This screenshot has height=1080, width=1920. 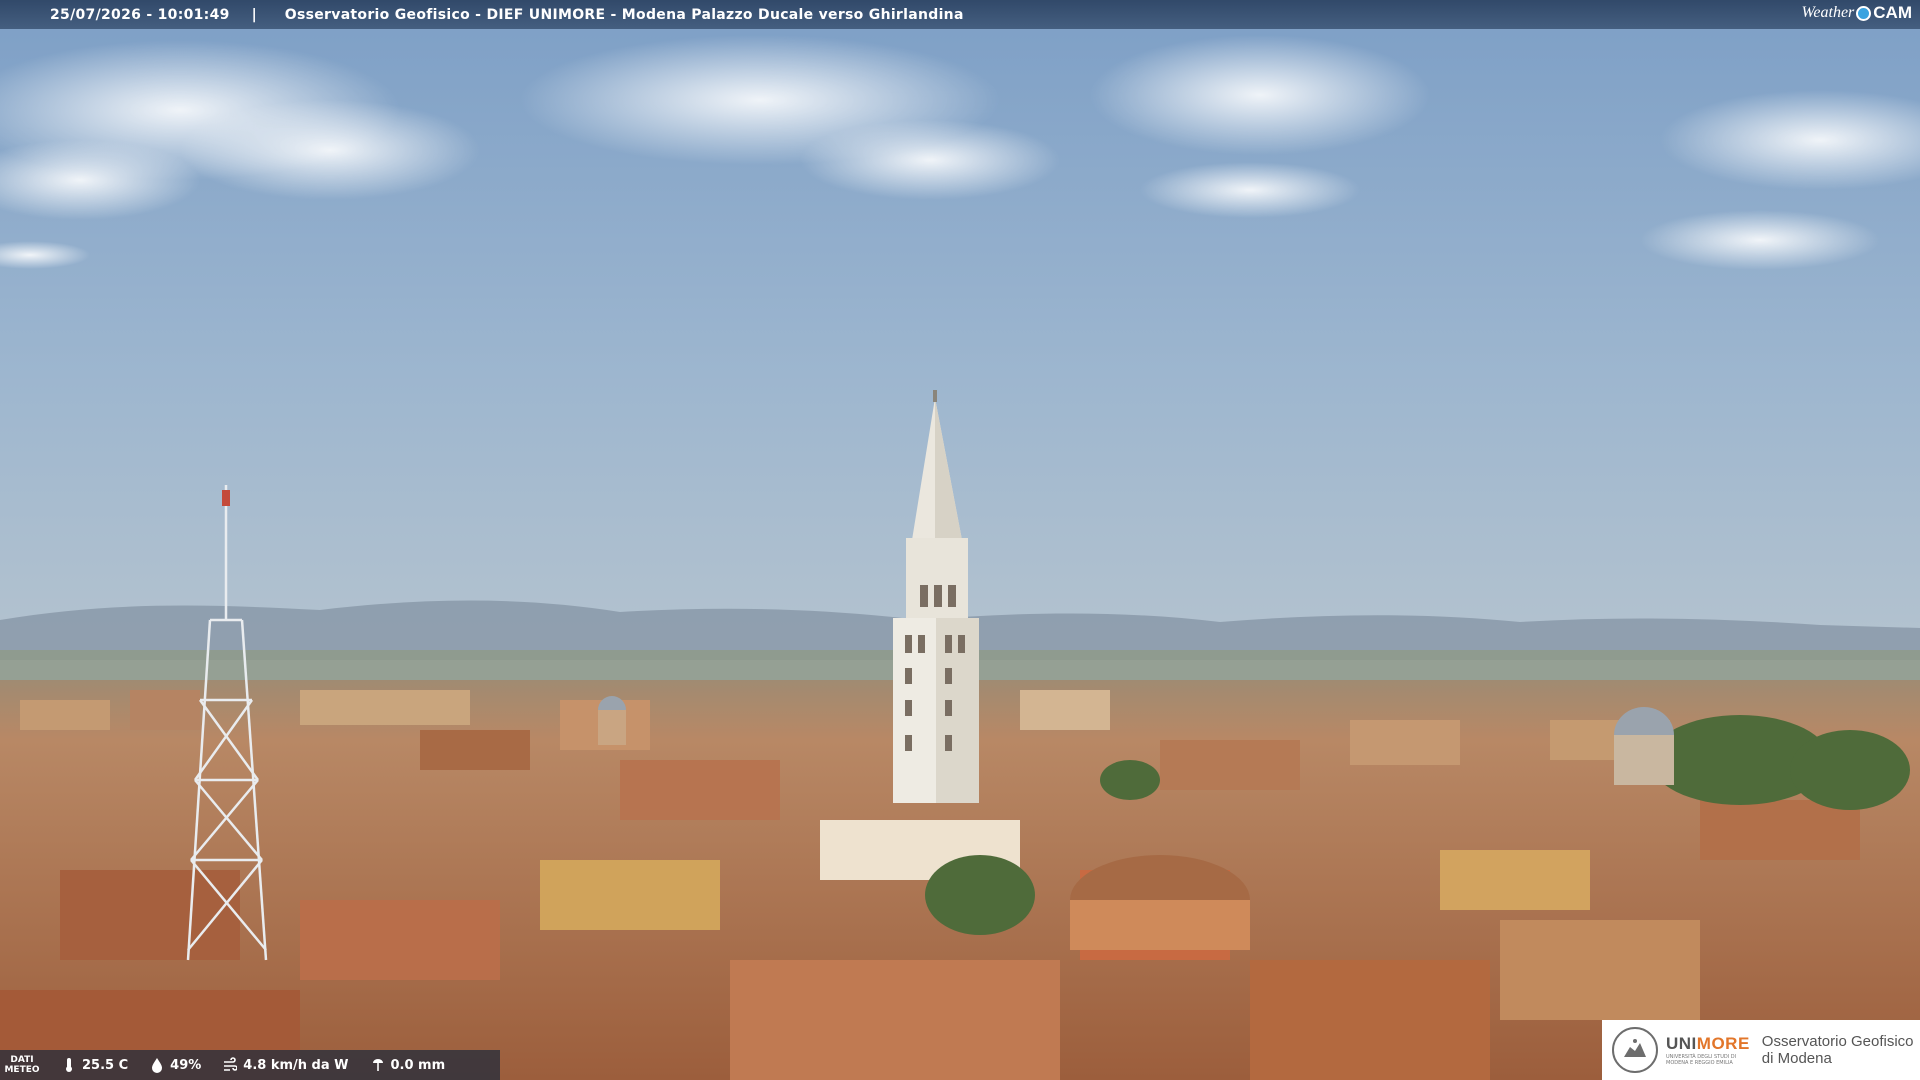 I want to click on dati-label-line2: METEO, so click(x=22, y=1070).